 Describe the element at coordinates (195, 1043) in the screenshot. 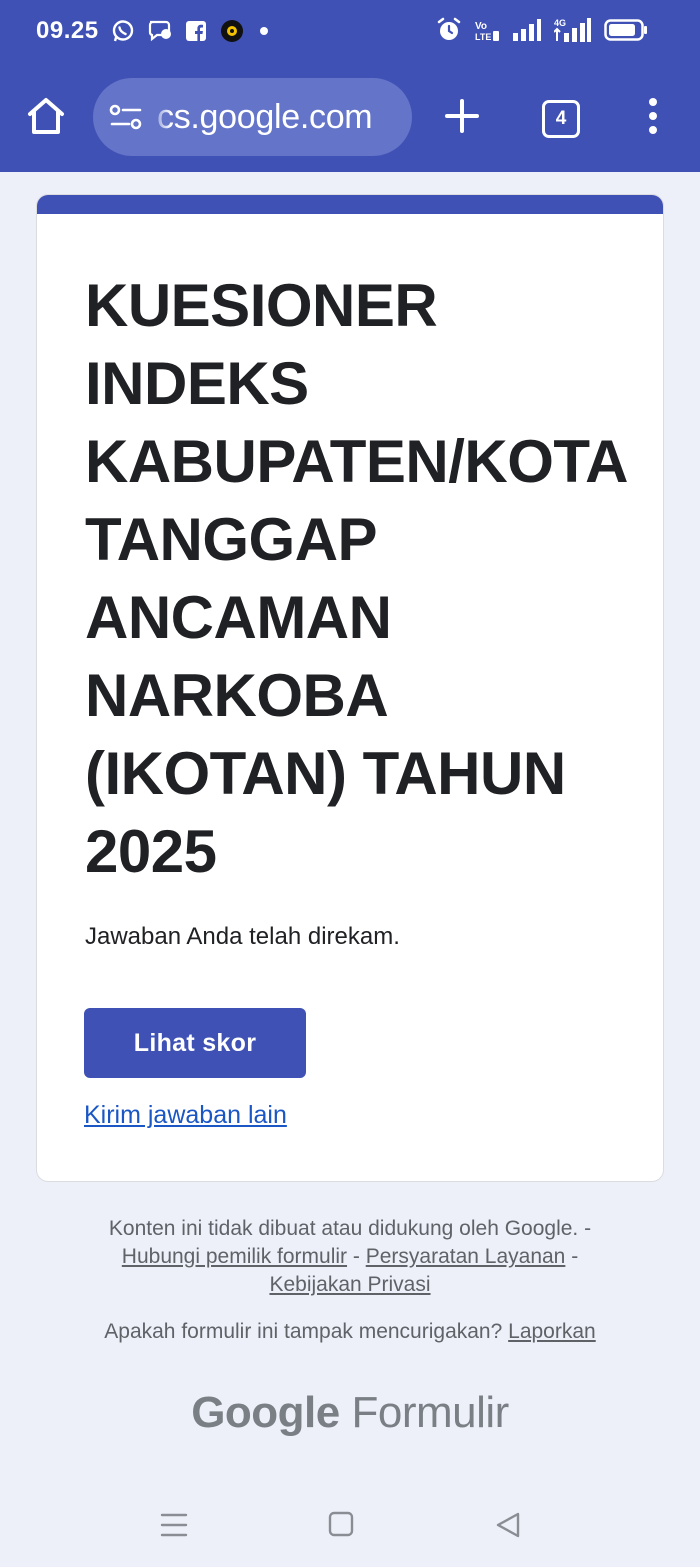

I see `view-score-button: Lihat skor` at that location.